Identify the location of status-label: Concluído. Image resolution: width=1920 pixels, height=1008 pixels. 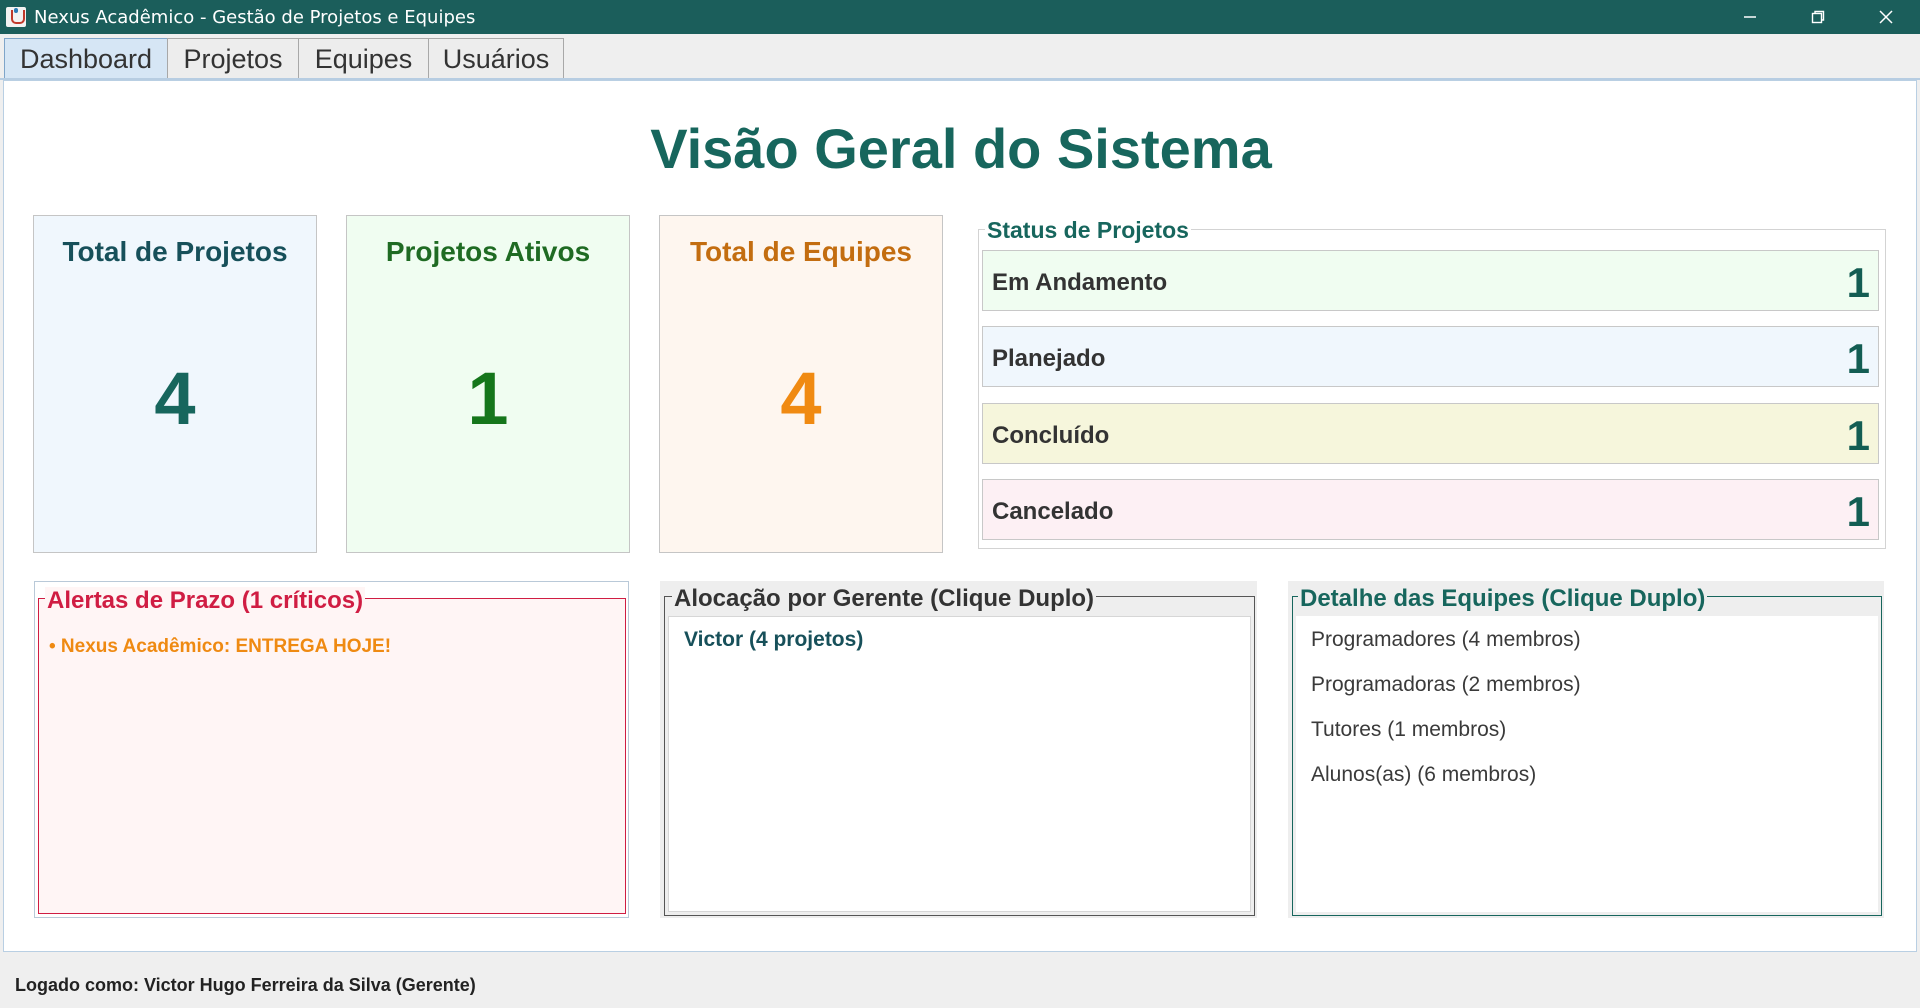
(1051, 435).